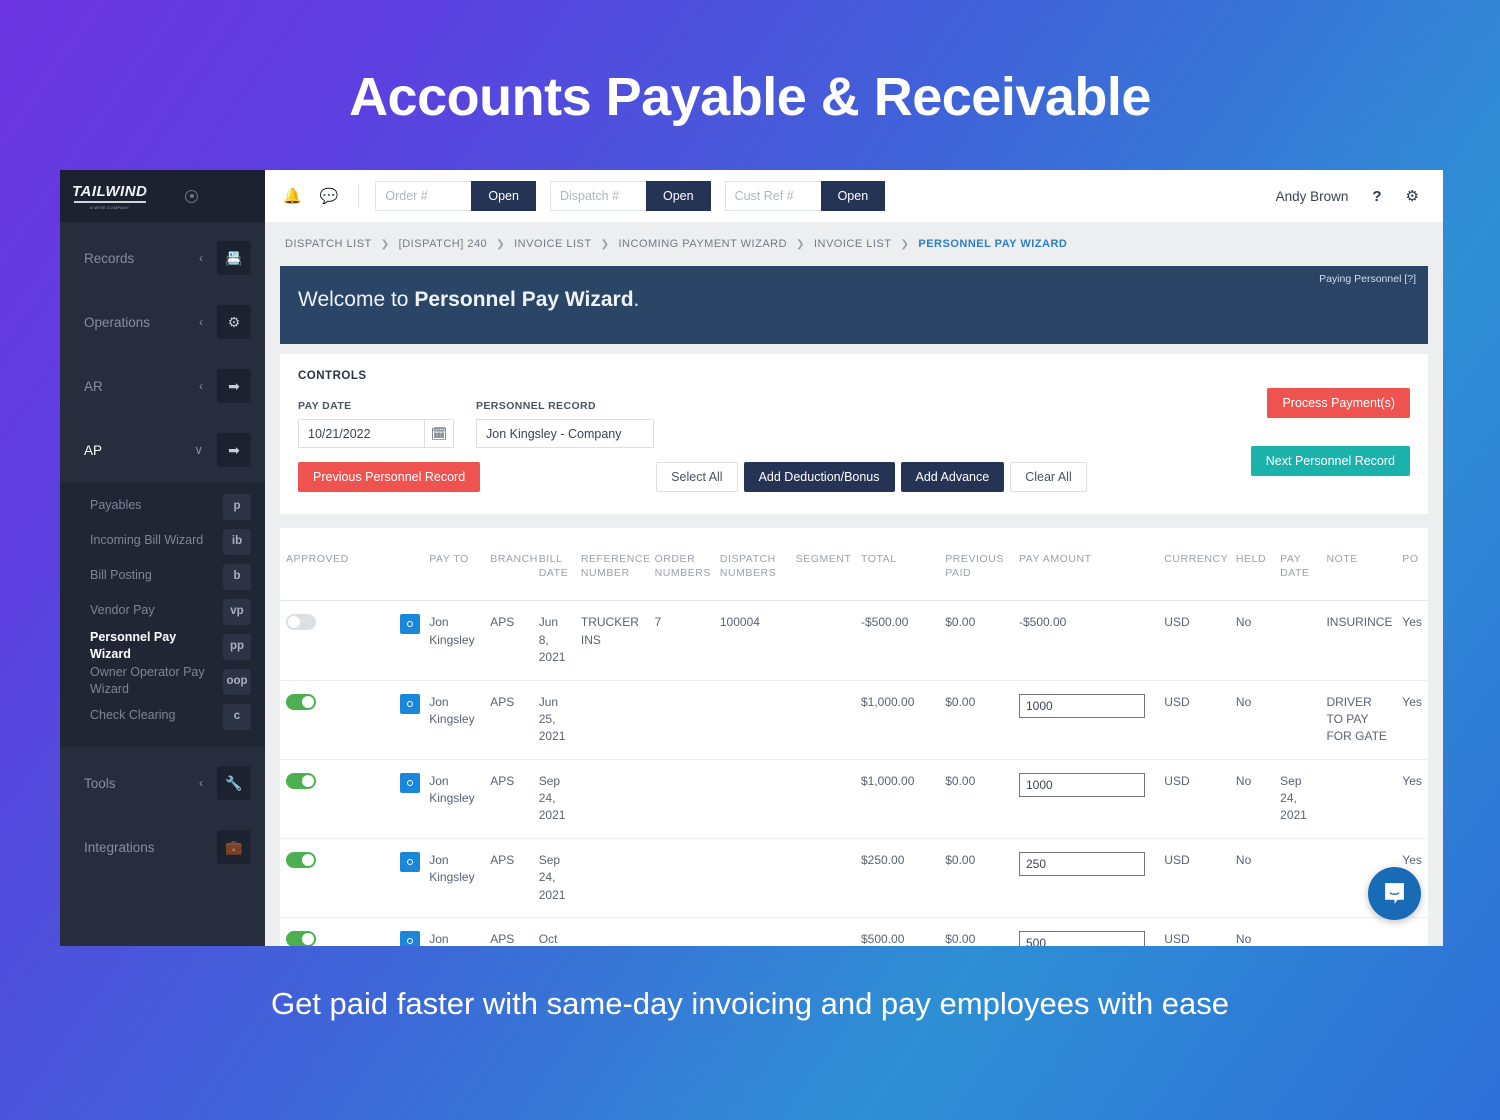 This screenshot has width=1500, height=1120. What do you see at coordinates (449, 559) in the screenshot?
I see `col-pay-to: PAY TO` at bounding box center [449, 559].